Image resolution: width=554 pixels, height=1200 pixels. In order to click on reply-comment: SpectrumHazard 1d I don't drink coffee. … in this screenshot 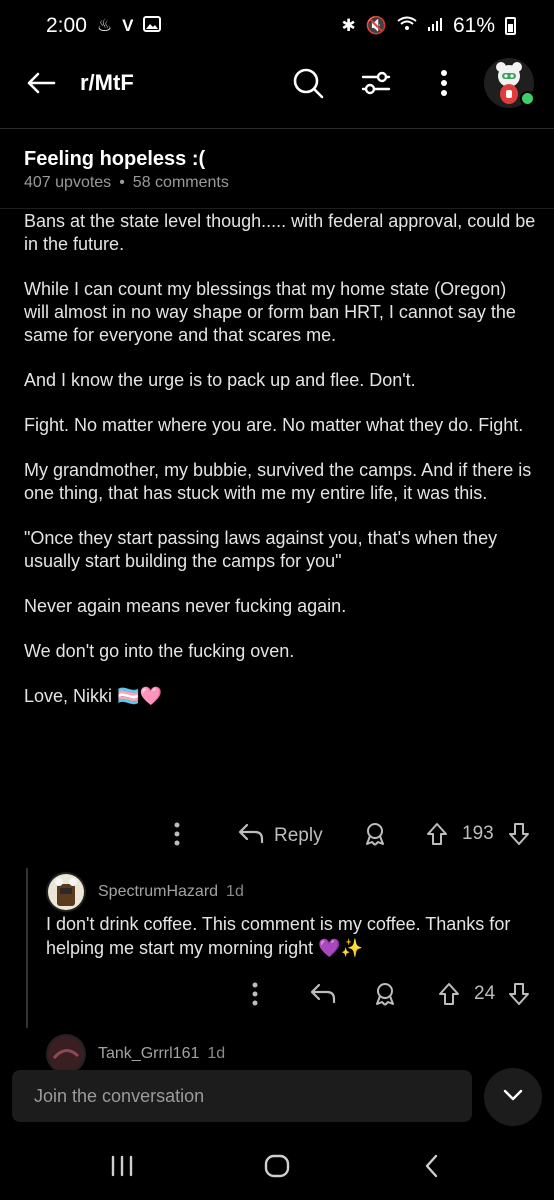, I will do `click(291, 916)`.